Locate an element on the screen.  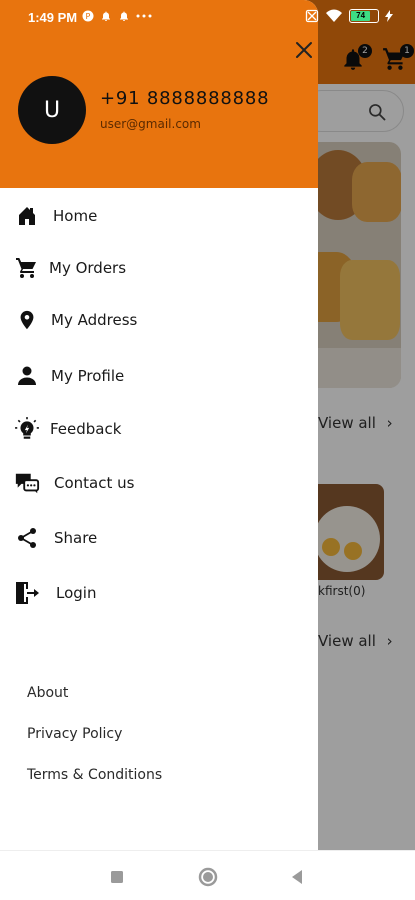
battery-level: 74 is located at coordinates (361, 16).